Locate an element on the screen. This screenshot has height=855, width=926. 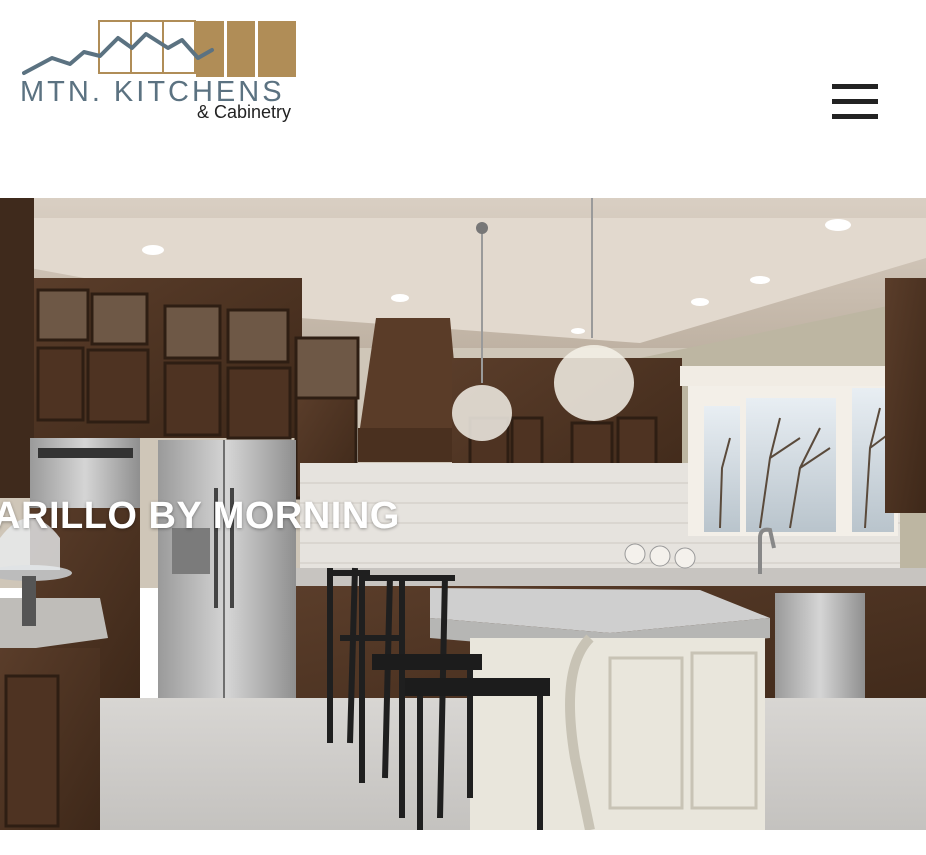
hamburger-menu-icon is located at coordinates (855, 102).